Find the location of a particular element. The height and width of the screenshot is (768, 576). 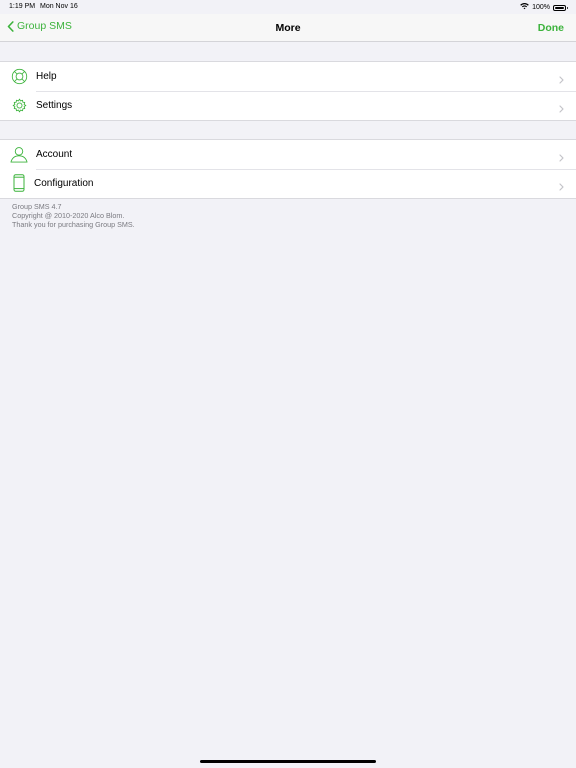

status-indicators: 100% is located at coordinates (544, 7).